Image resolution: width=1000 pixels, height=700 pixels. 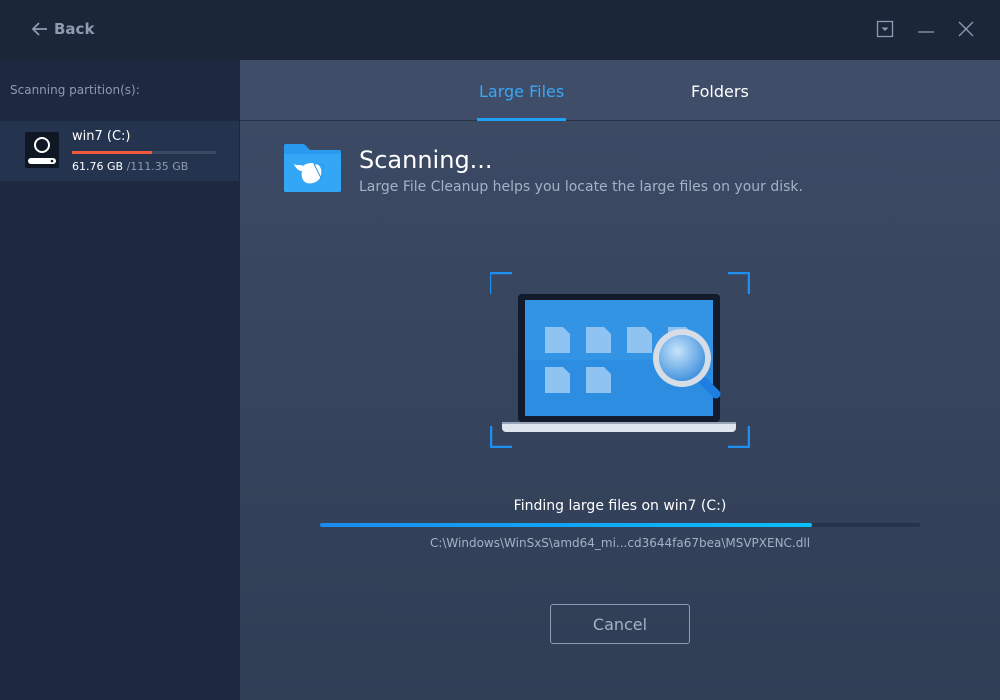 I want to click on large-file-folder-icon, so click(x=312, y=168).